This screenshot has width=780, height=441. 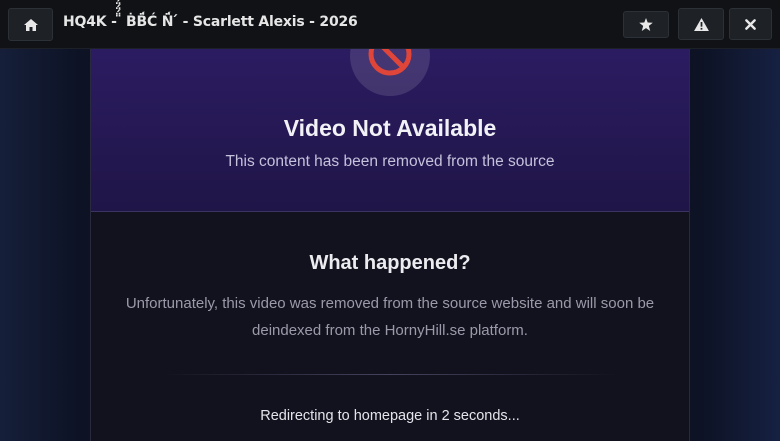 I want to click on close-button, so click(x=750, y=24).